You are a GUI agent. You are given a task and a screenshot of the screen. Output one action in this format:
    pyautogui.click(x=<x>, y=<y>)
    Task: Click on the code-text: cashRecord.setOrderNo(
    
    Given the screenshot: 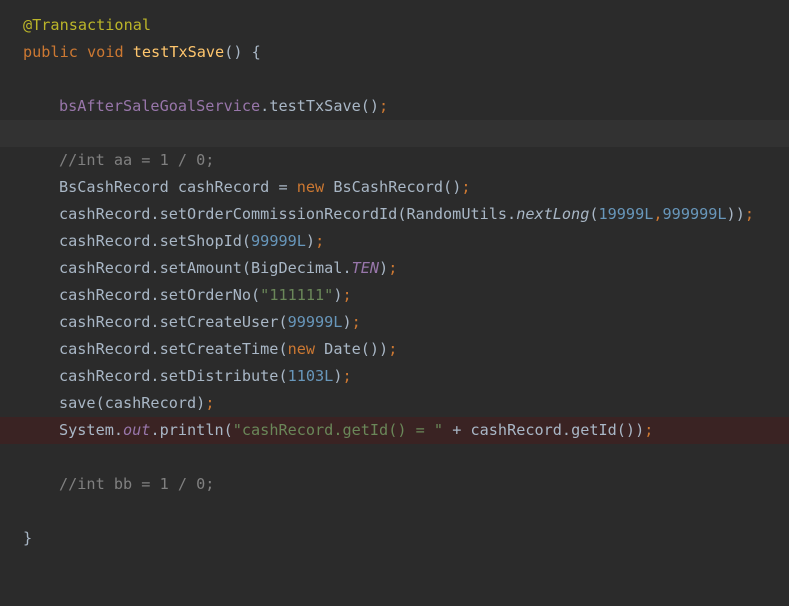 What is the action you would take?
    pyautogui.click(x=160, y=294)
    